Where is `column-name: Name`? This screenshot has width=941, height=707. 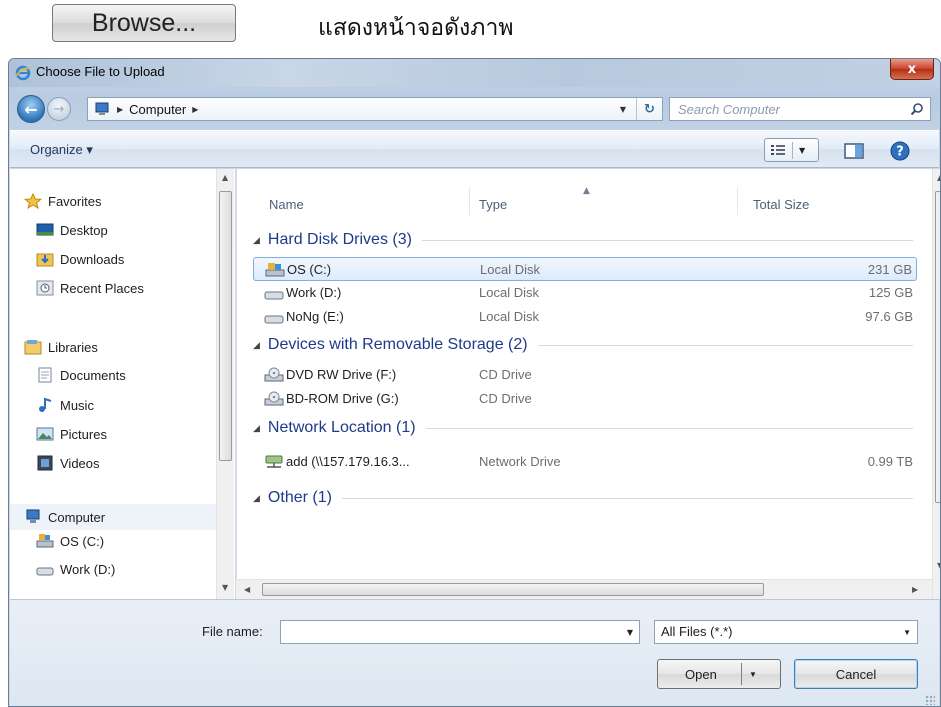 column-name: Name is located at coordinates (286, 204).